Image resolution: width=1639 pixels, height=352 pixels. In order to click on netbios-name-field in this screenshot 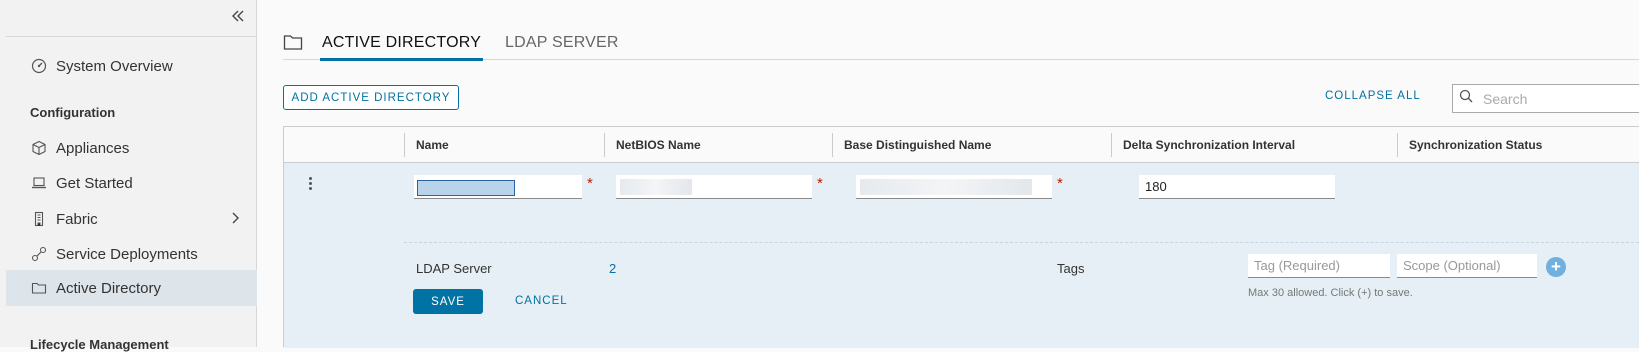, I will do `click(714, 187)`.